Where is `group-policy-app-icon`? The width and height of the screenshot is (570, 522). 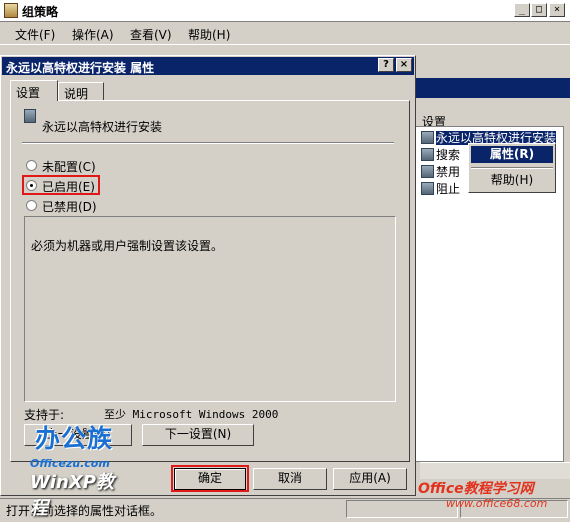
group-policy-app-icon is located at coordinates (11, 10).